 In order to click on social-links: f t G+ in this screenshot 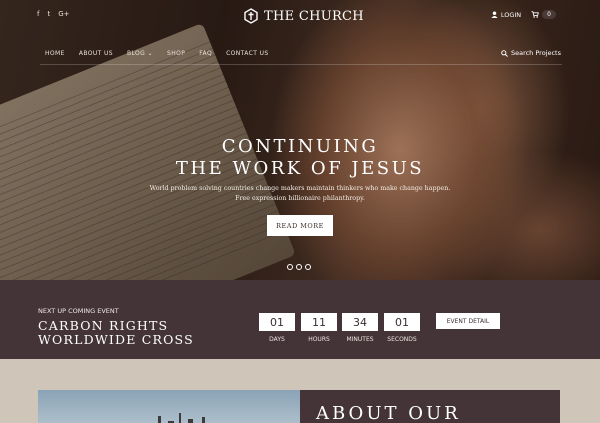, I will do `click(53, 14)`.